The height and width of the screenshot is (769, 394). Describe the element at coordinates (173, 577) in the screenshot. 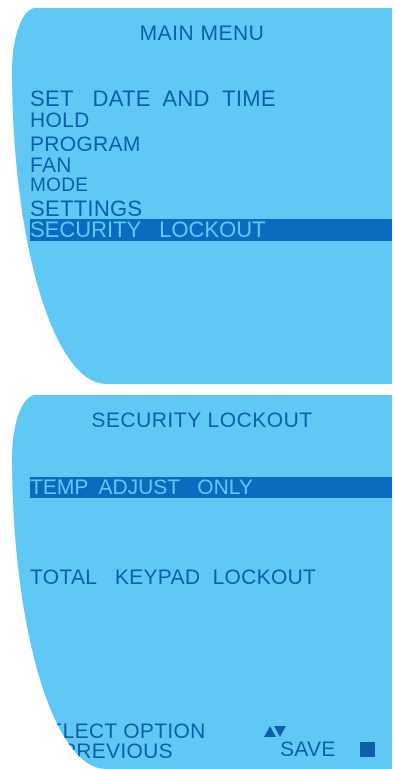

I see `option-total-keypad-lockout: TOTAL KEYPAD LOCKOUT` at that location.